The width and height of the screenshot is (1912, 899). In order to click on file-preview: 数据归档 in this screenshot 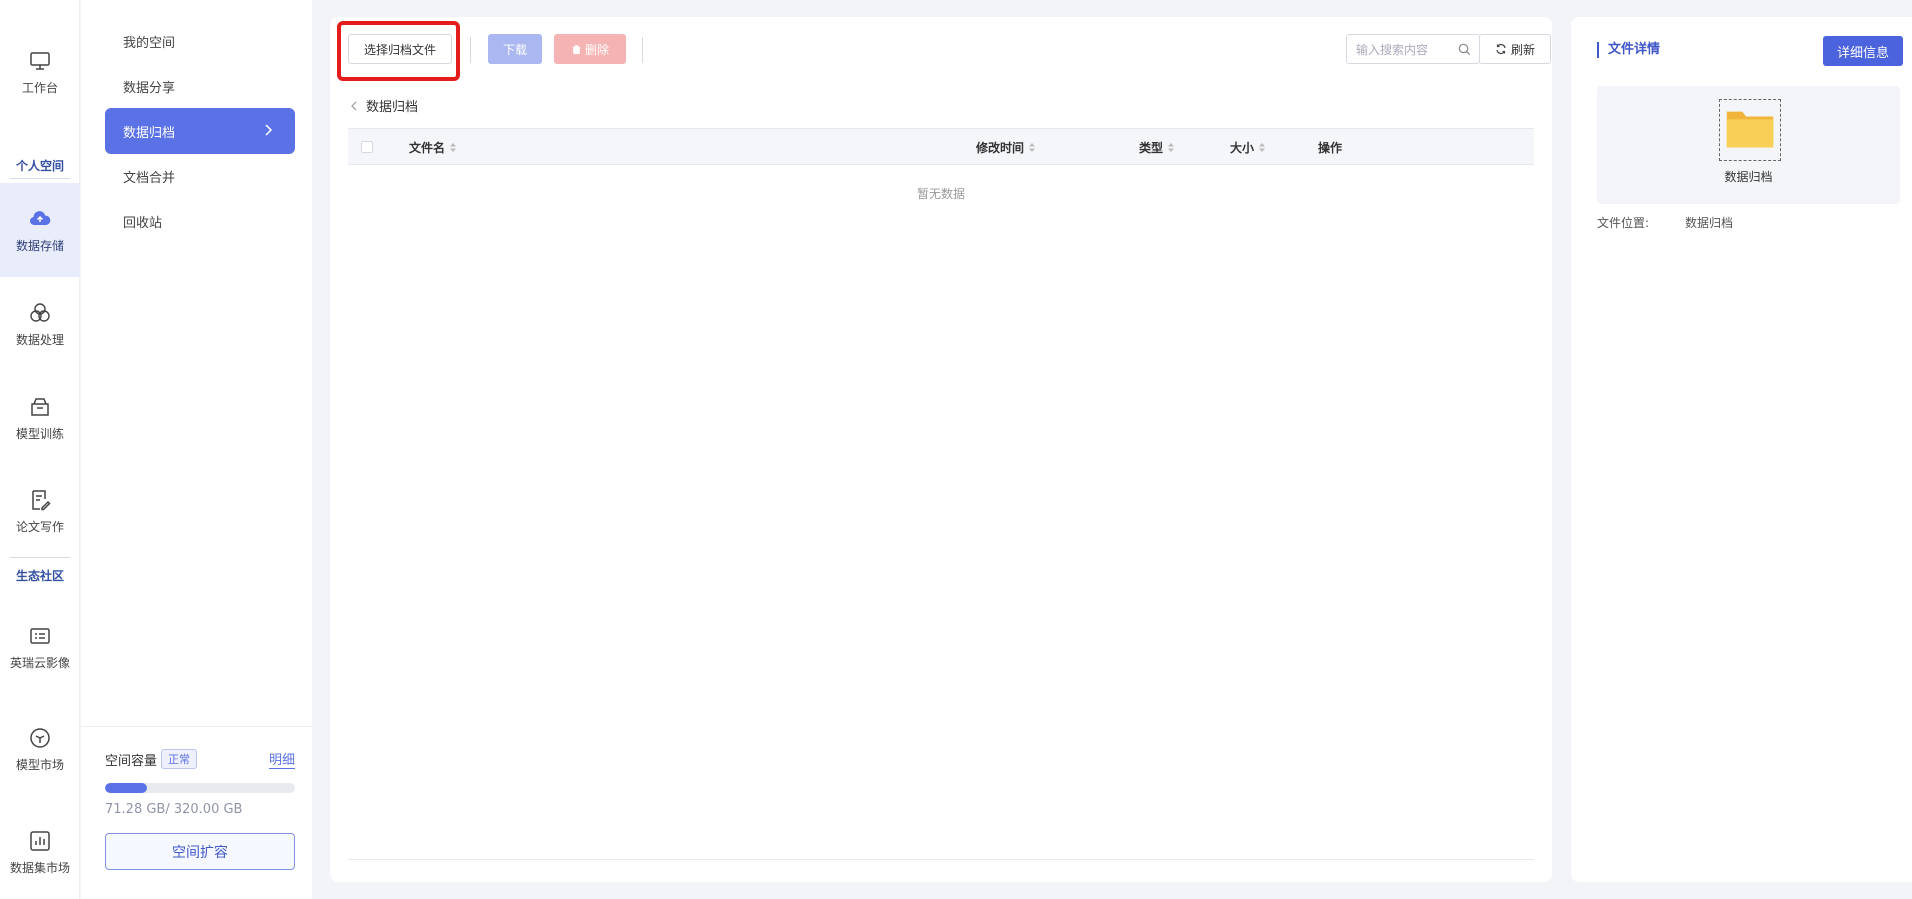, I will do `click(1748, 145)`.